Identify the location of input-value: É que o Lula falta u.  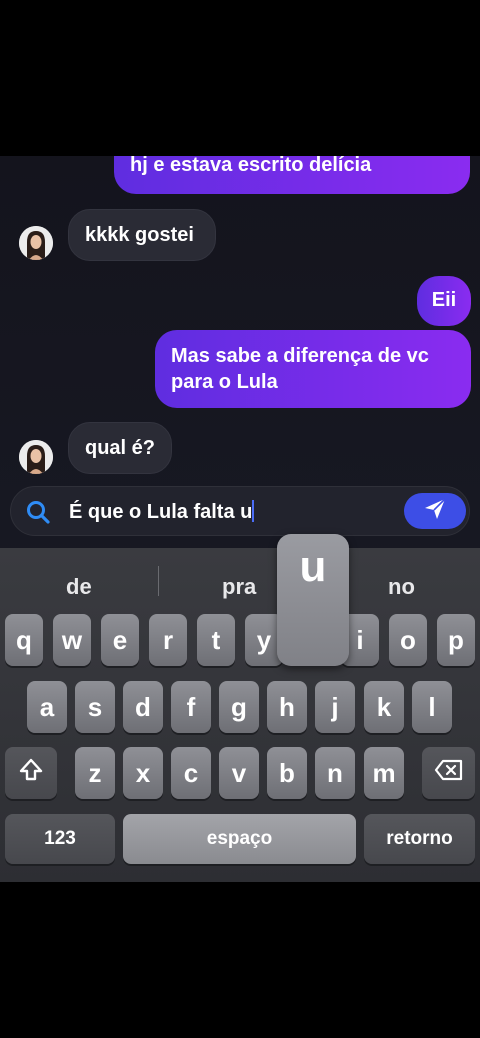
(161, 512).